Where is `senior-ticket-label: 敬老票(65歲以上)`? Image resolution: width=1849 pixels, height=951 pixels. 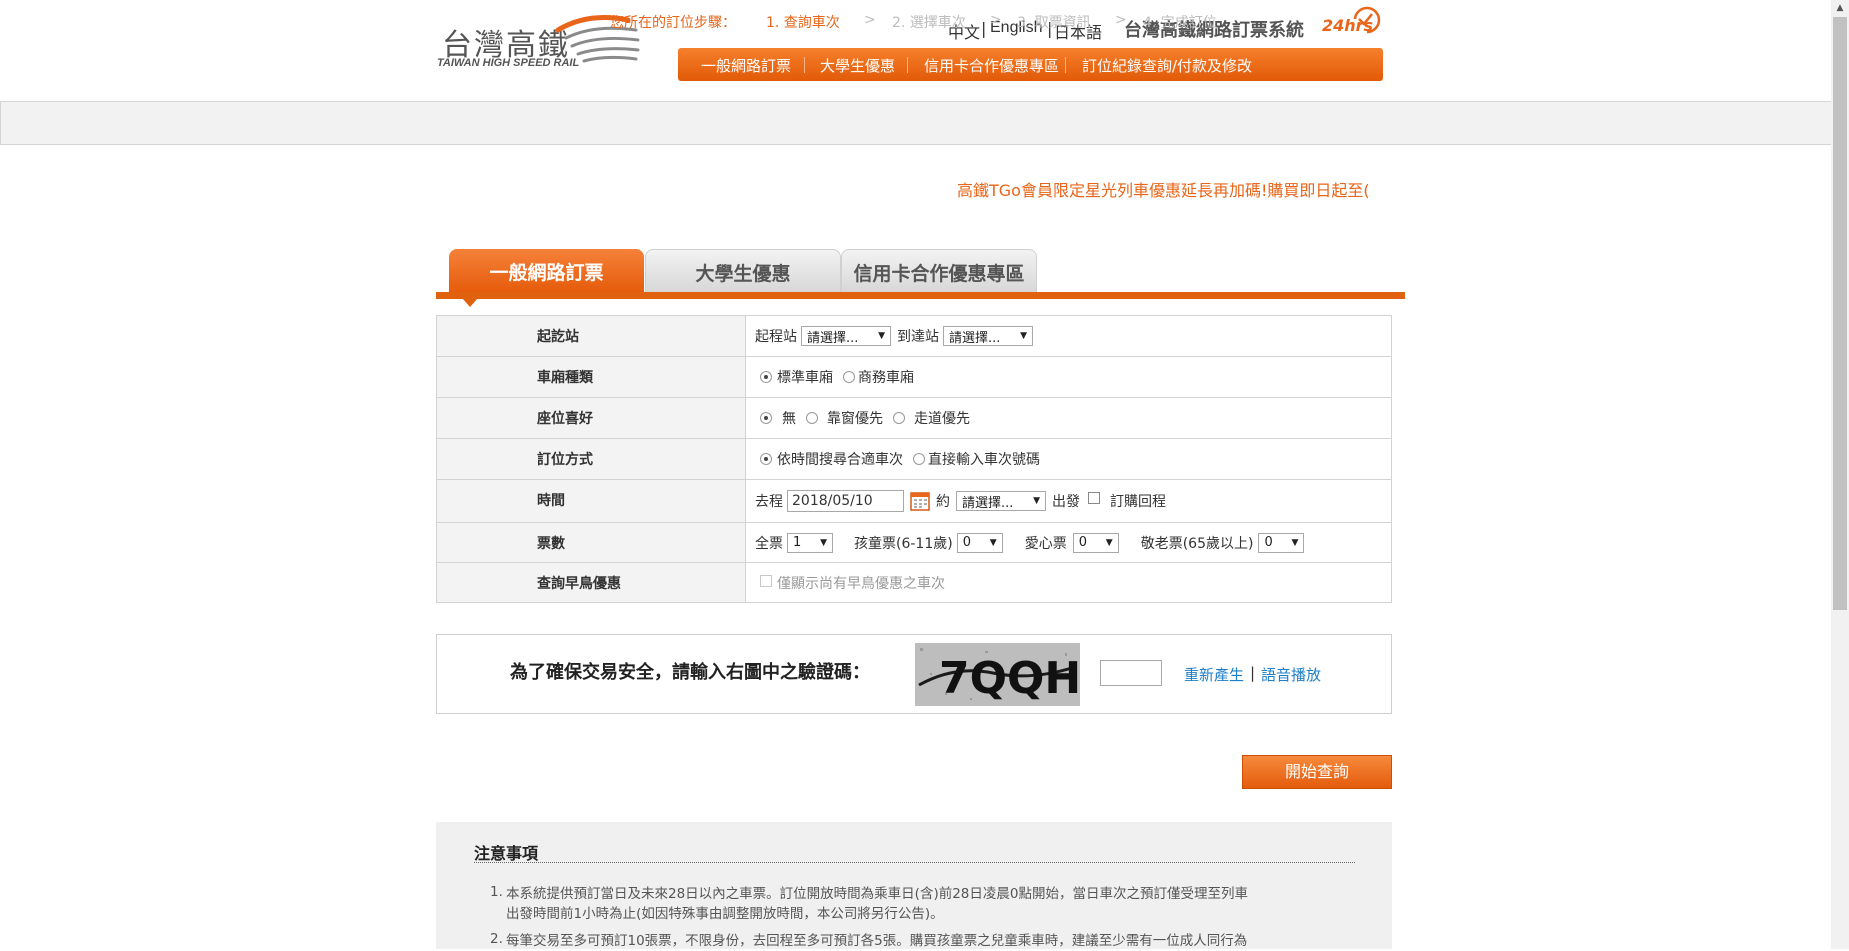 senior-ticket-label: 敬老票(65歲以上) is located at coordinates (1197, 543).